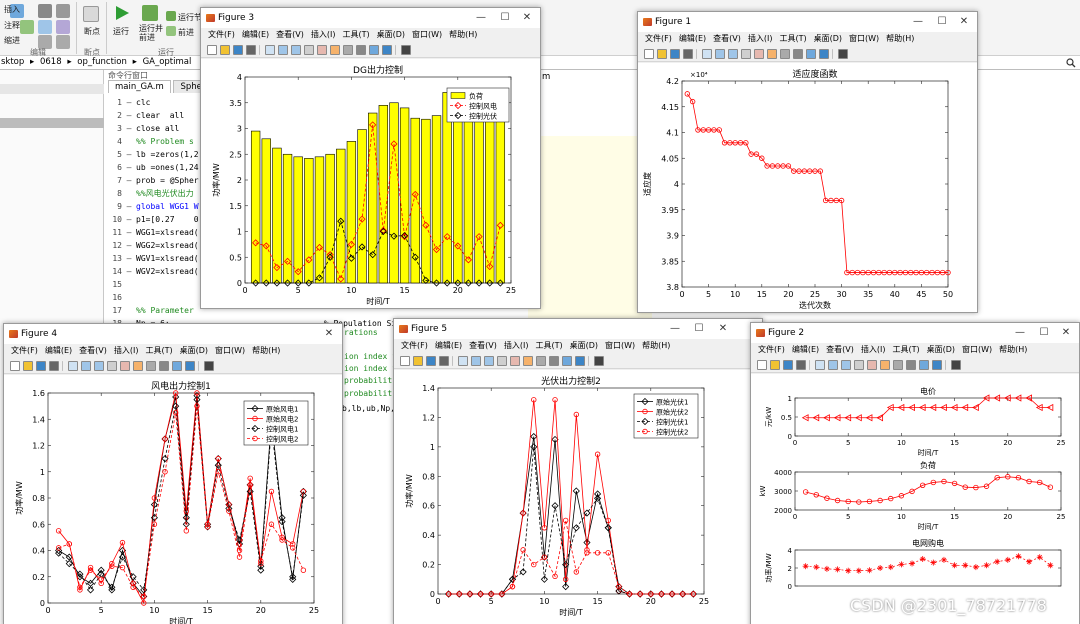 This screenshot has width=1080, height=624. Describe the element at coordinates (727, 38) in the screenshot. I see `menu-item: 查看(V)` at that location.